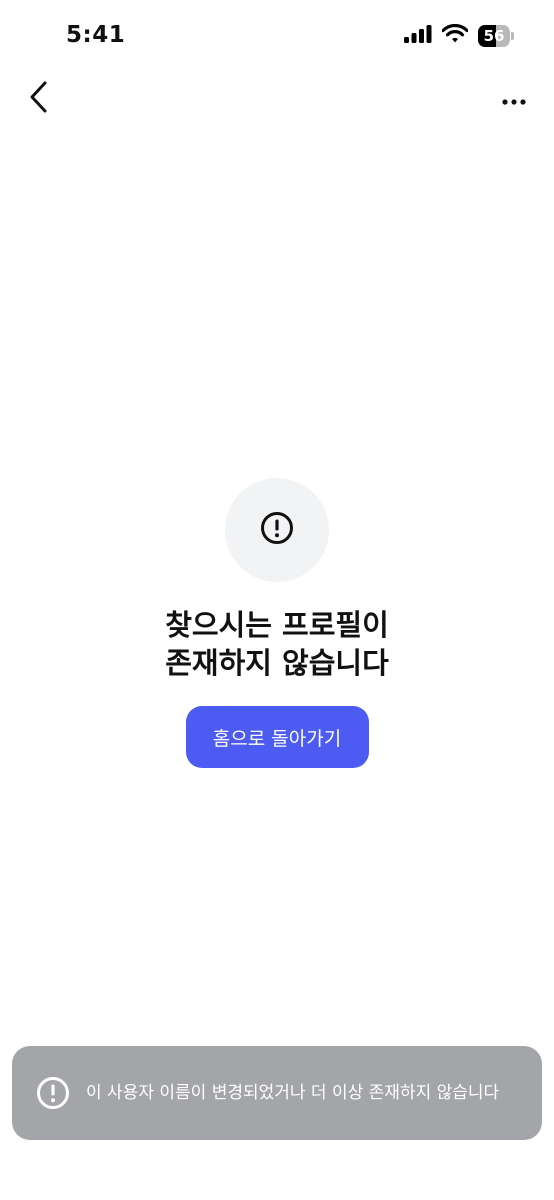 This screenshot has height=1200, width=554. What do you see at coordinates (277, 99) in the screenshot?
I see `nav-bar` at bounding box center [277, 99].